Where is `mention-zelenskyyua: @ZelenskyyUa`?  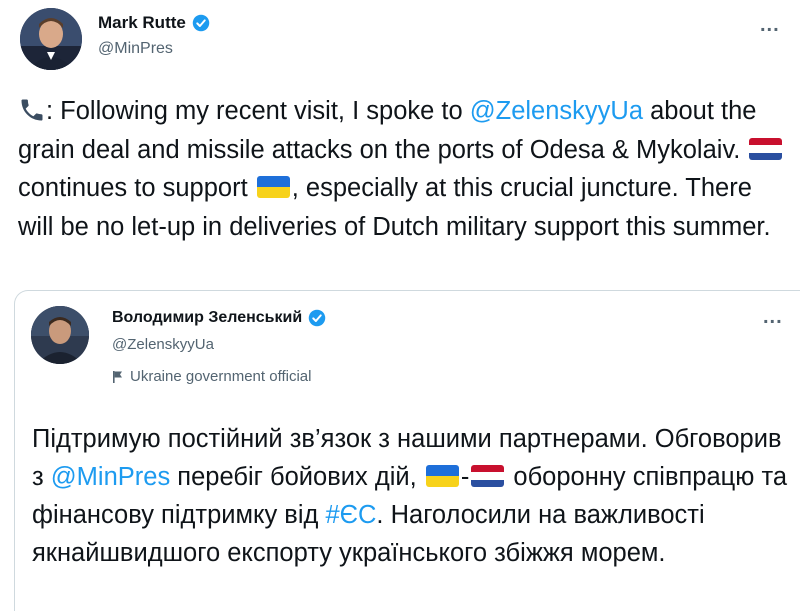 mention-zelenskyyua: @ZelenskyyUa is located at coordinates (556, 111).